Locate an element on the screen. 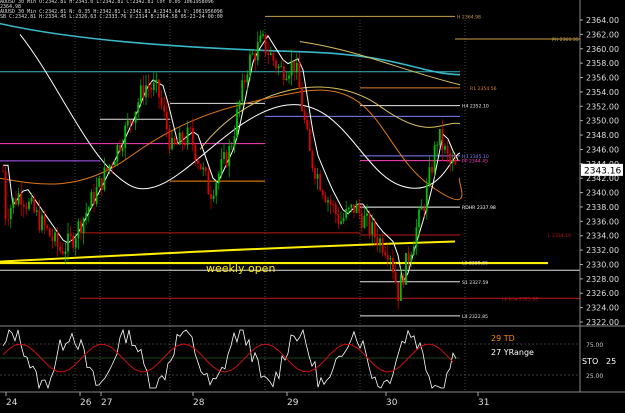 This screenshot has height=413, width=625. pivot-level-label: Lk Low 2325.28 is located at coordinates (520, 299).